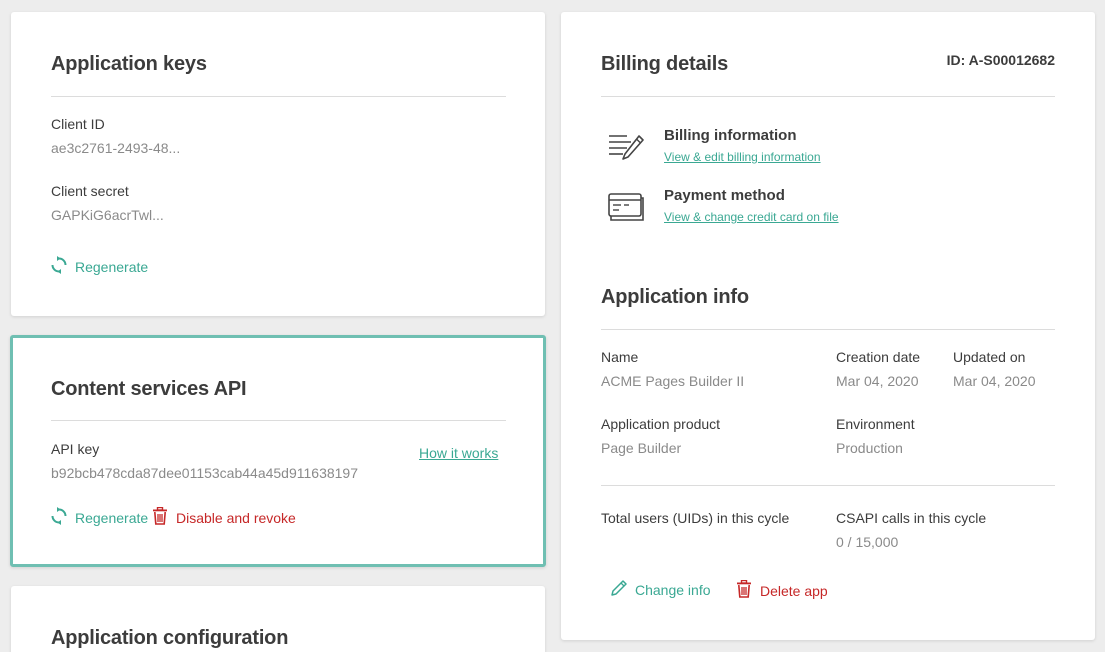  What do you see at coordinates (1000, 60) in the screenshot?
I see `billing-id: ID: A-S00012682` at bounding box center [1000, 60].